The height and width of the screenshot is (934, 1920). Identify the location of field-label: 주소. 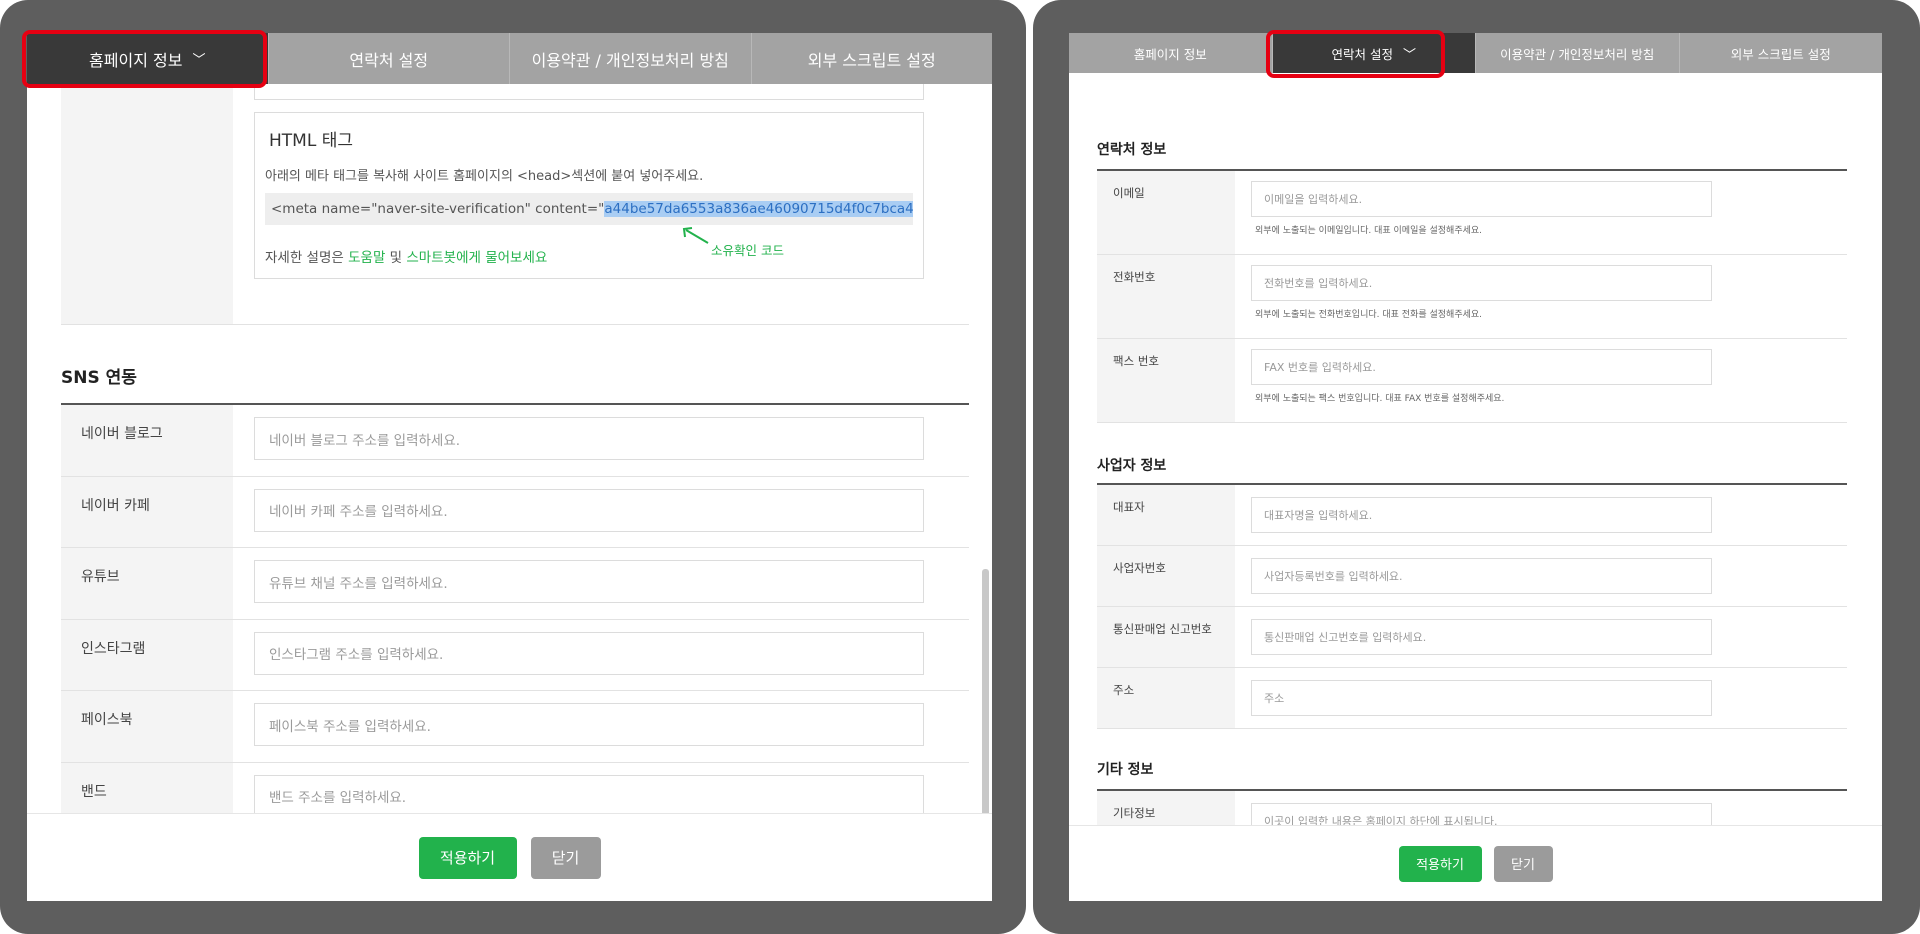
(1166, 698).